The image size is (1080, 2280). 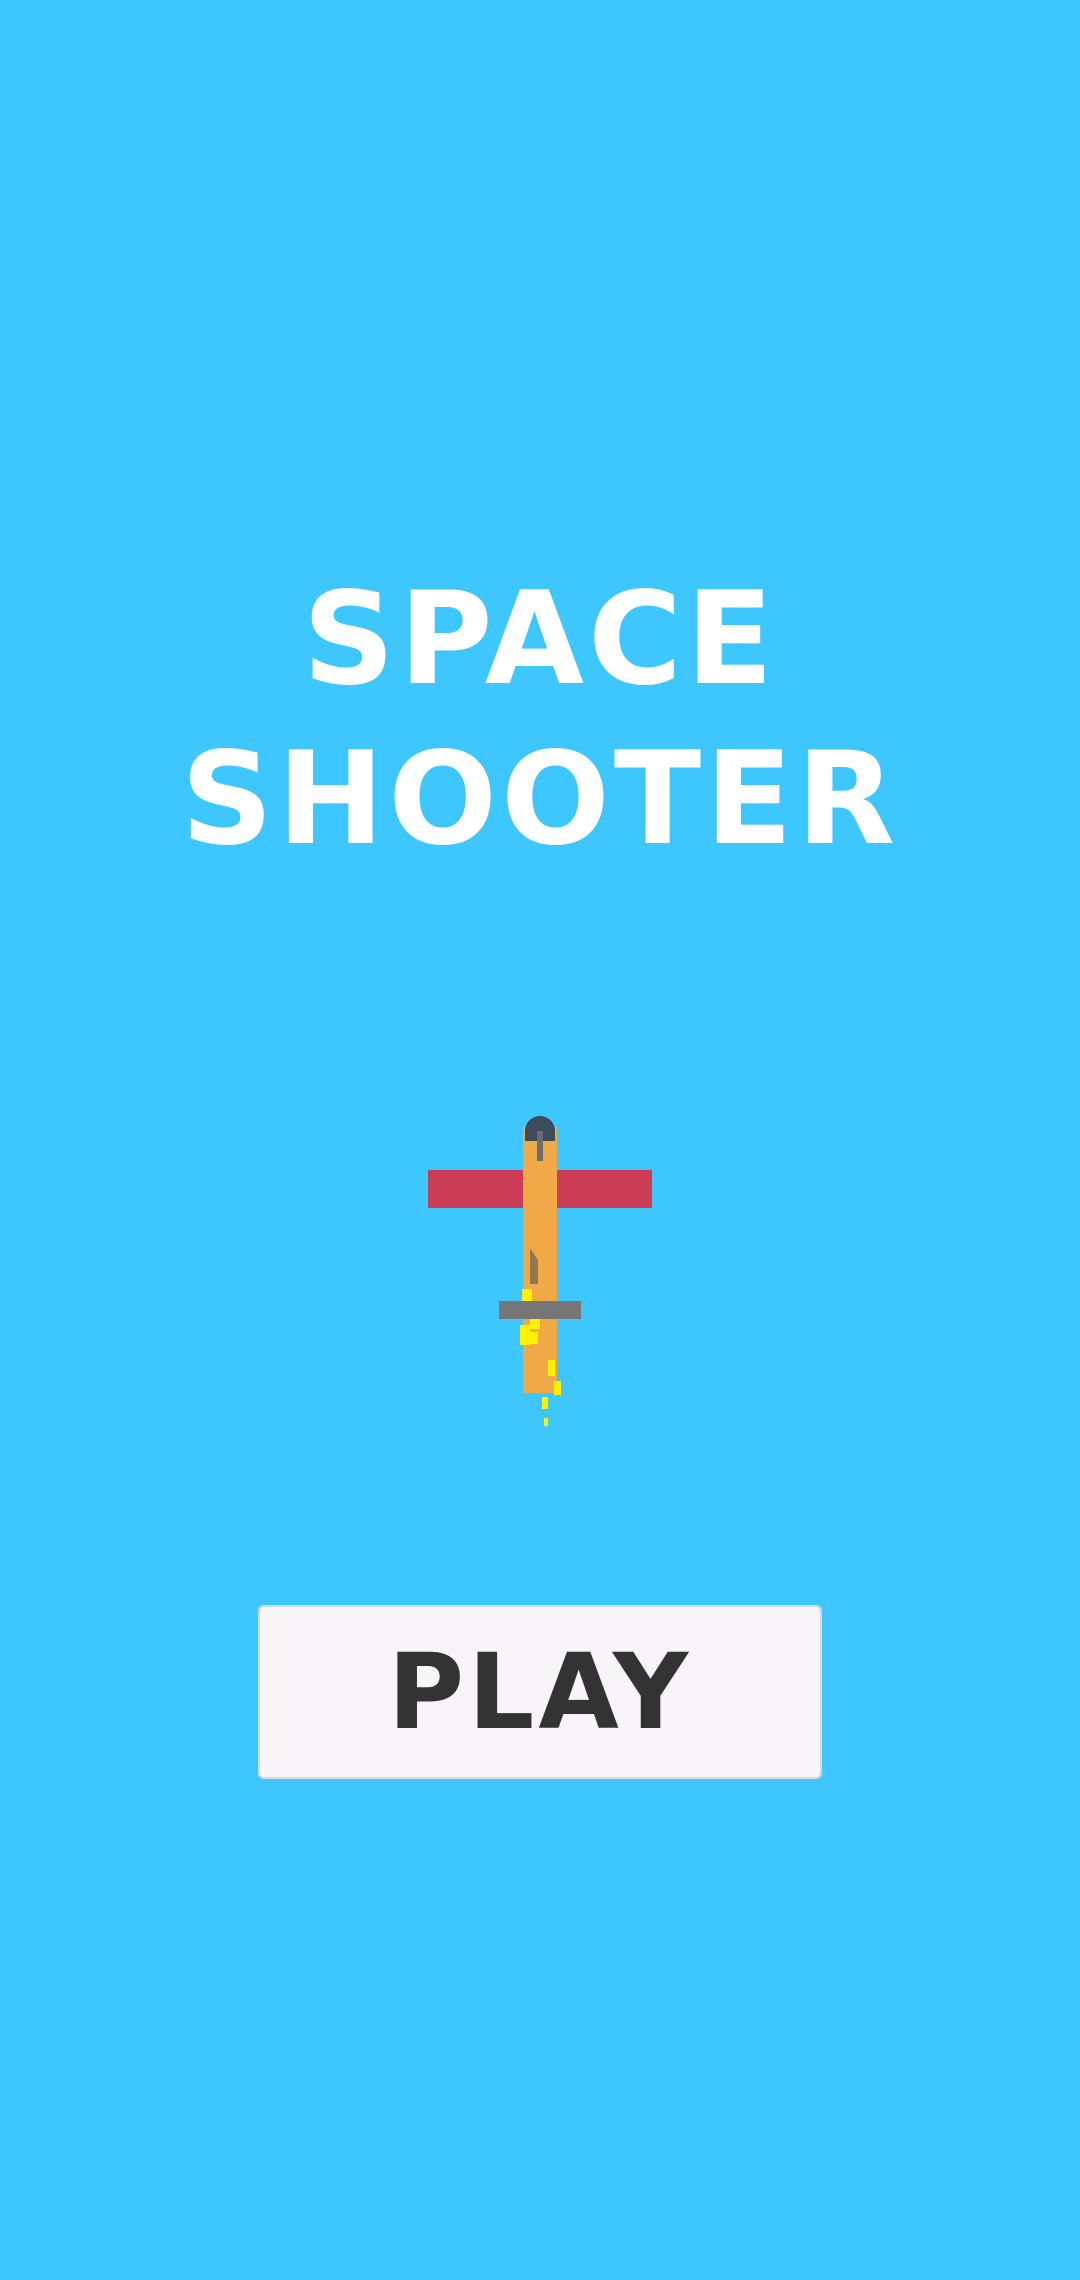 What do you see at coordinates (540, 799) in the screenshot?
I see `title-line-shooter: SHOOTER` at bounding box center [540, 799].